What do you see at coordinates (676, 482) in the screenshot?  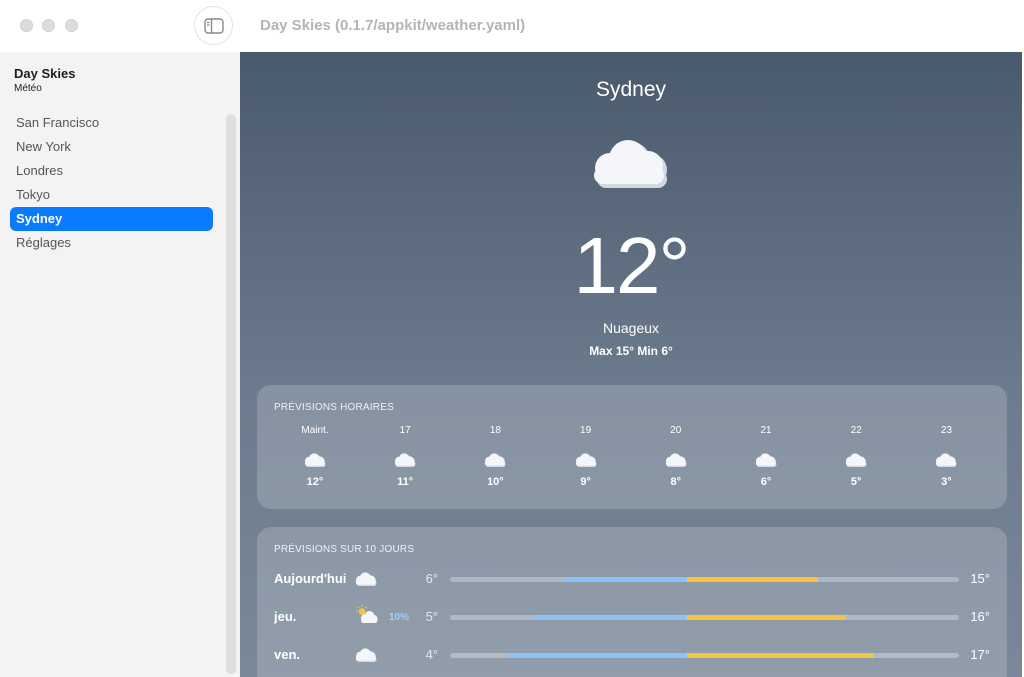 I see `hour-temperature: 8°` at bounding box center [676, 482].